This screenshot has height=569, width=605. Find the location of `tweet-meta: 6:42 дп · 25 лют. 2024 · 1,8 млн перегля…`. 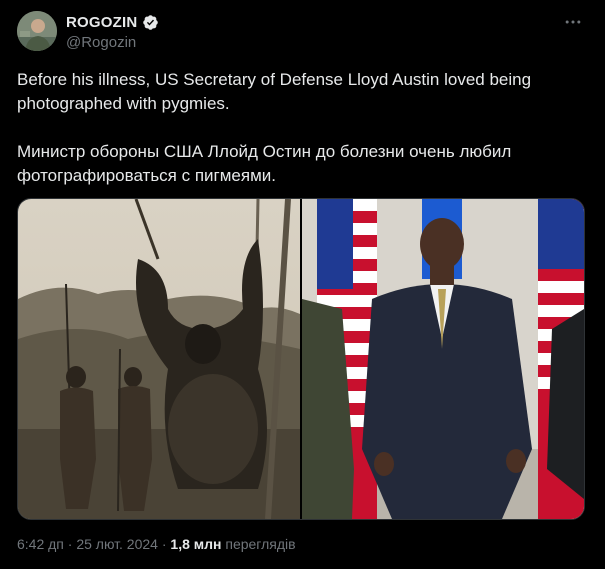

tweet-meta: 6:42 дп · 25 лют. 2024 · 1,8 млн перегля… is located at coordinates (156, 544).